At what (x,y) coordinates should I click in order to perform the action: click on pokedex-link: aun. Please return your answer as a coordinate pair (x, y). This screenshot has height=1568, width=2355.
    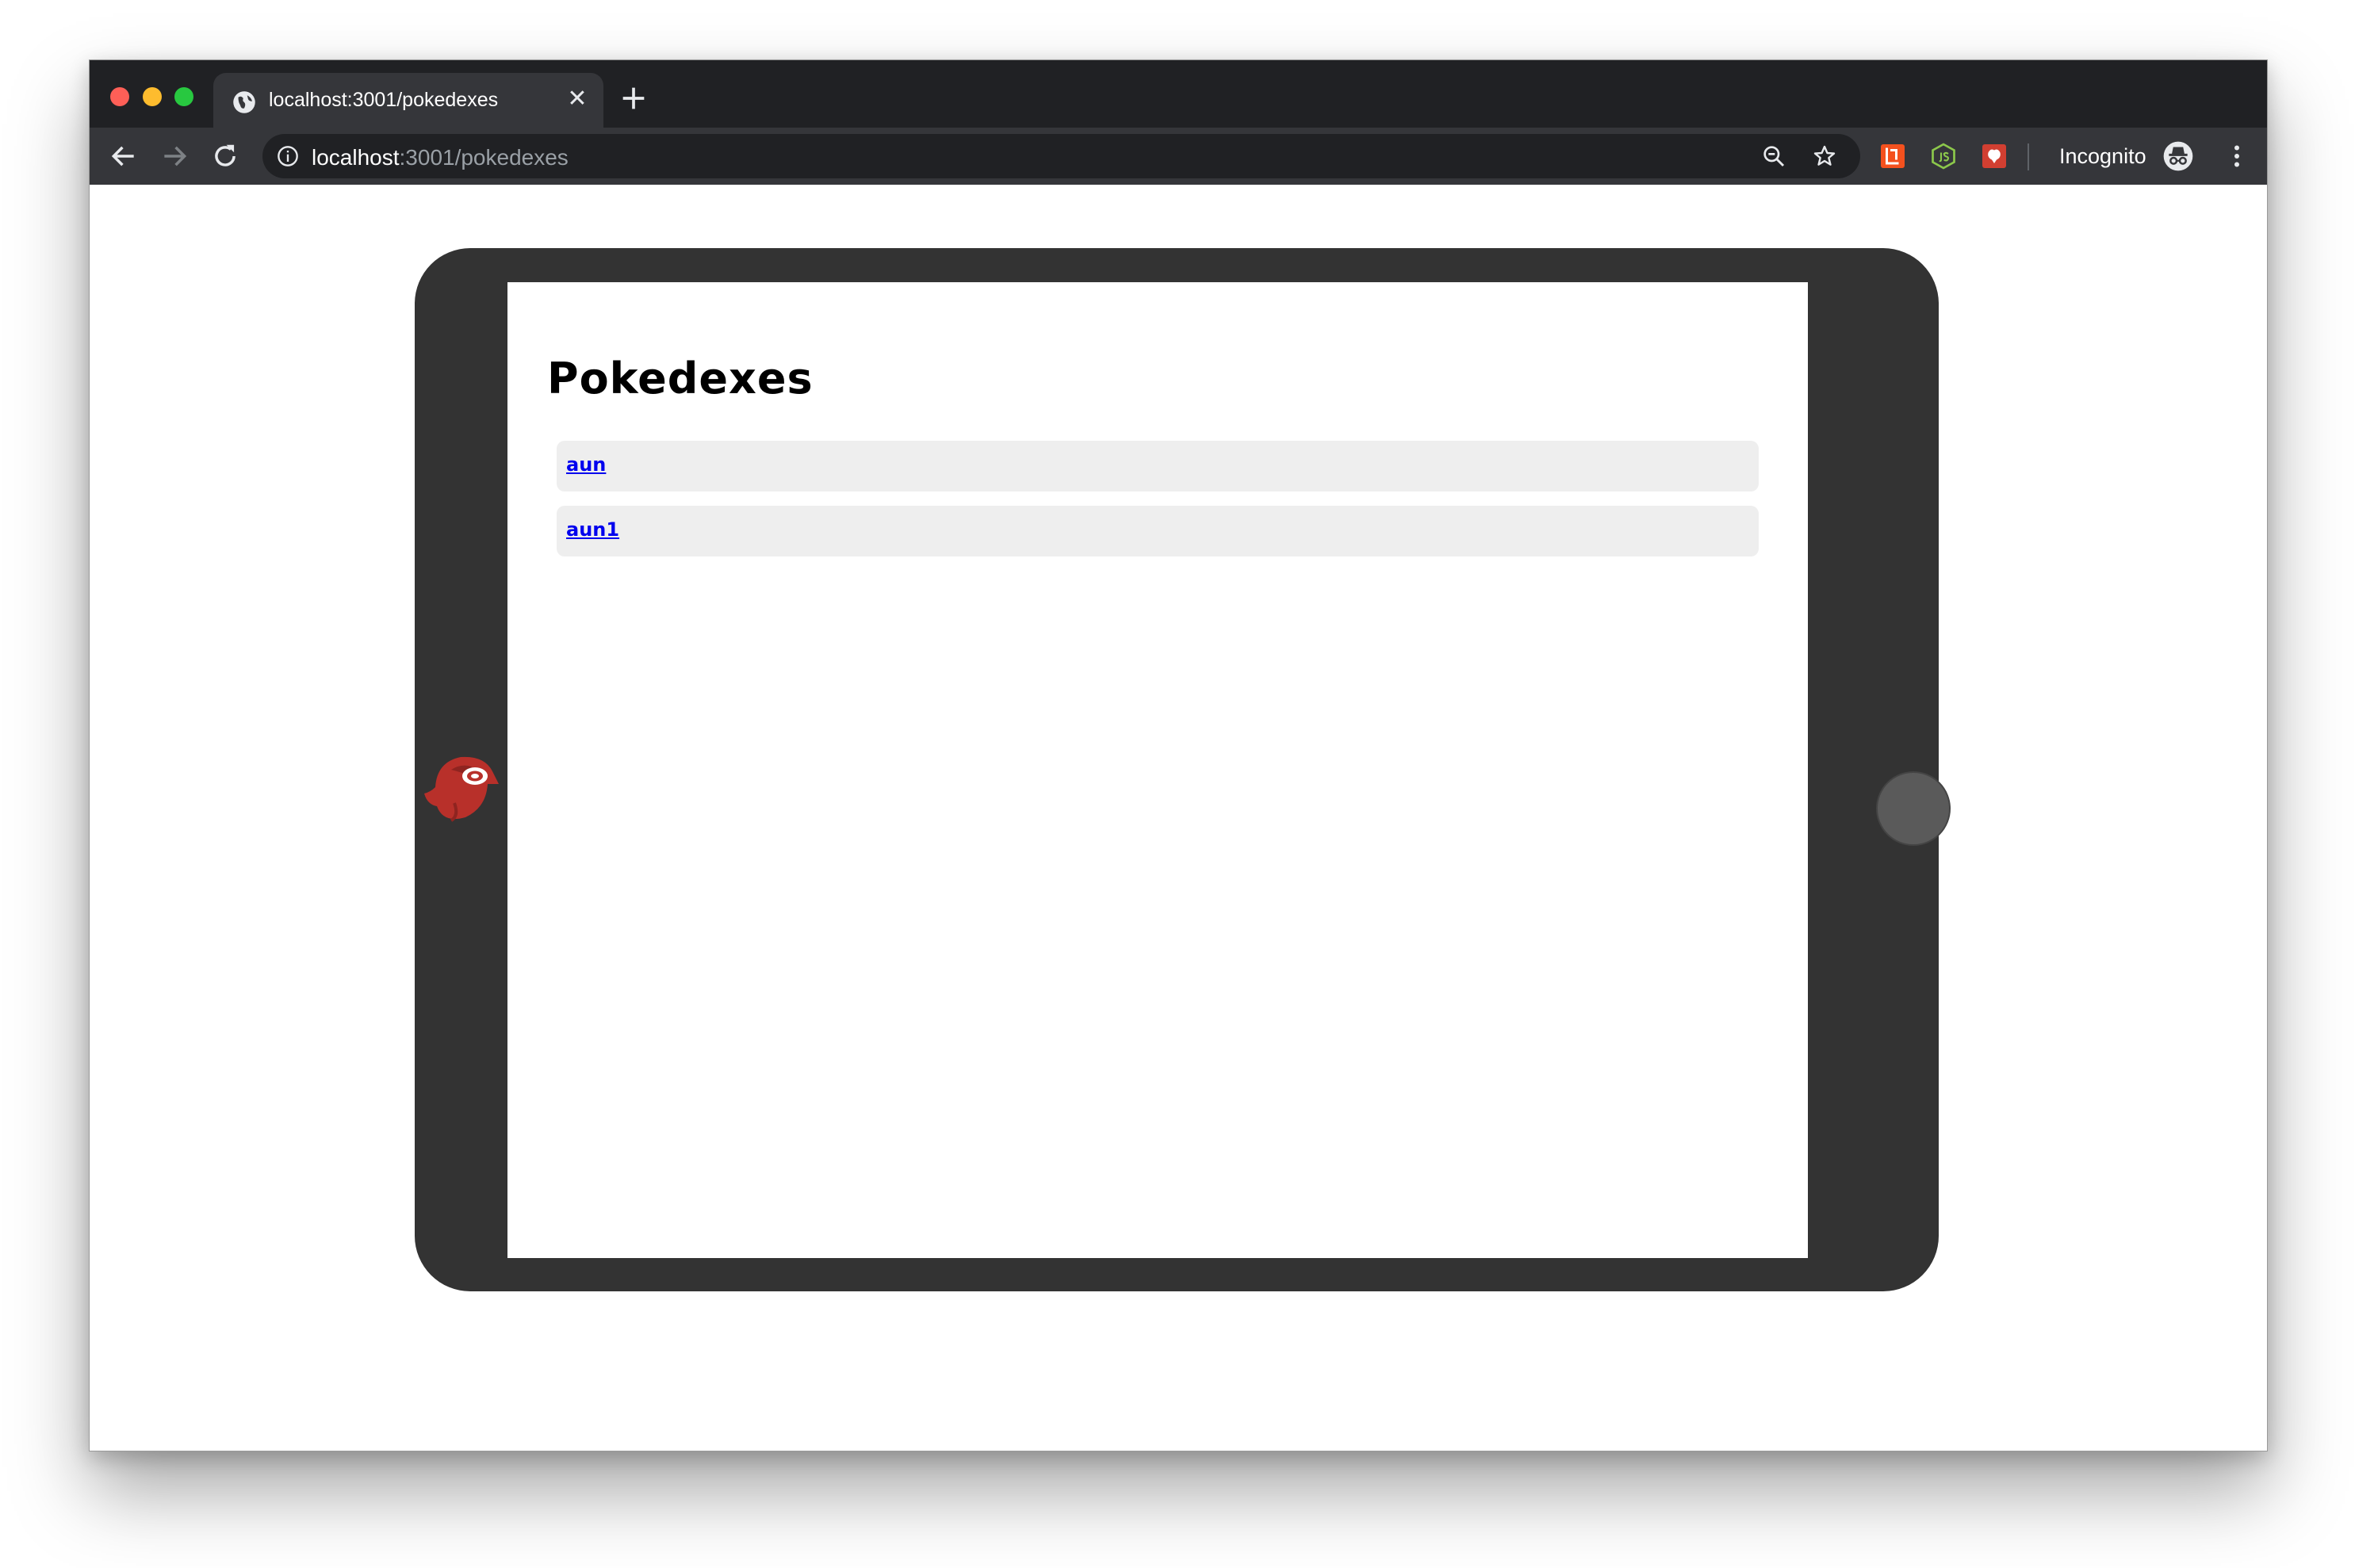
    Looking at the image, I should click on (586, 464).